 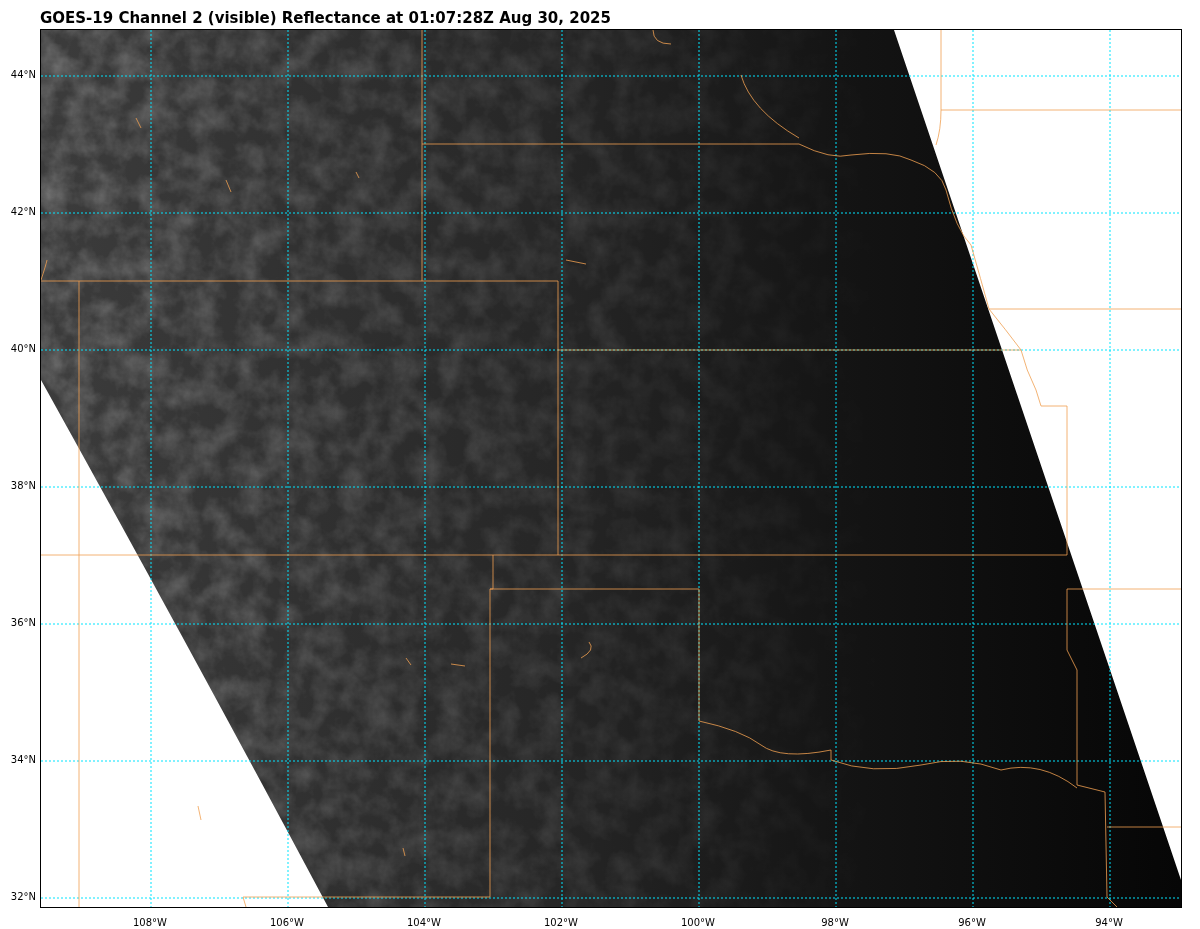 What do you see at coordinates (835, 923) in the screenshot?
I see `longitude-label: 98°W` at bounding box center [835, 923].